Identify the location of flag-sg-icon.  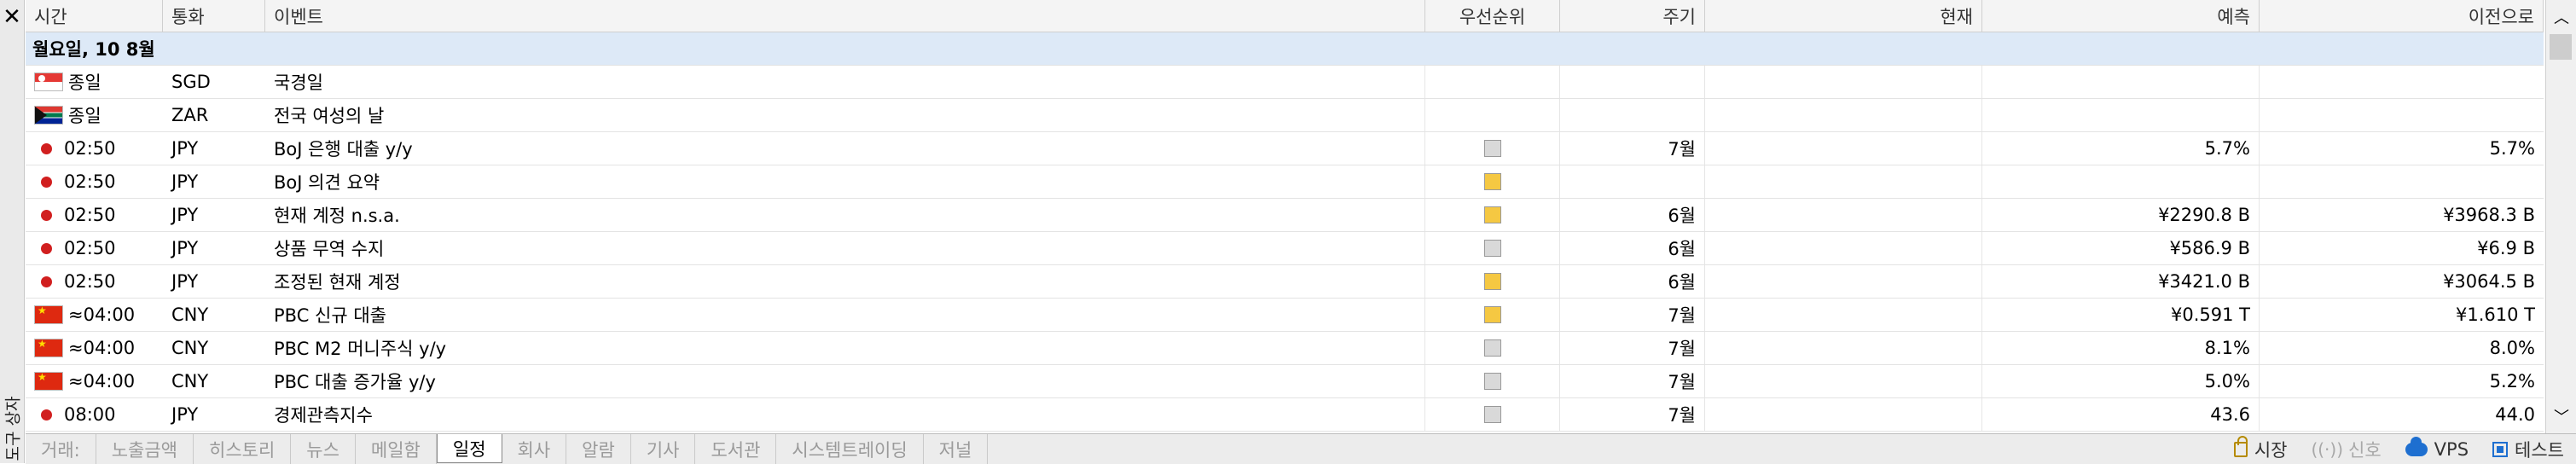
(48, 81).